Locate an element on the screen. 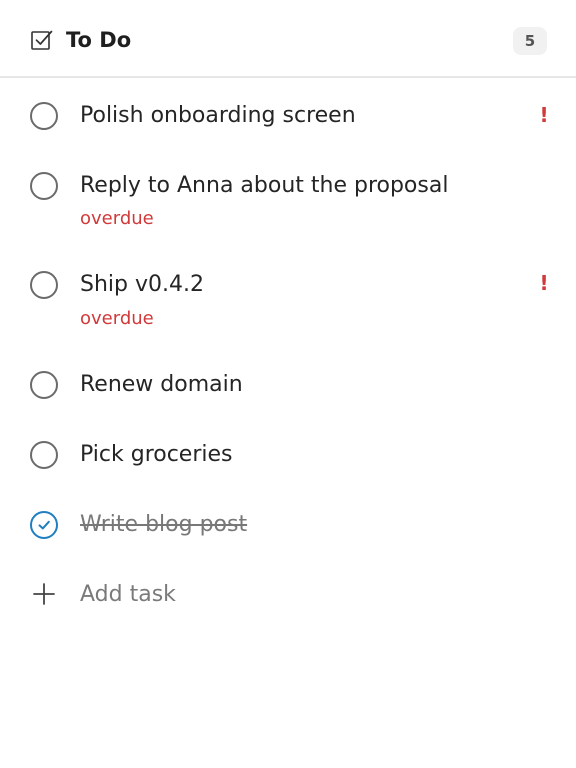  task-item: Ship v0.4.2 overdue ! is located at coordinates (288, 302).